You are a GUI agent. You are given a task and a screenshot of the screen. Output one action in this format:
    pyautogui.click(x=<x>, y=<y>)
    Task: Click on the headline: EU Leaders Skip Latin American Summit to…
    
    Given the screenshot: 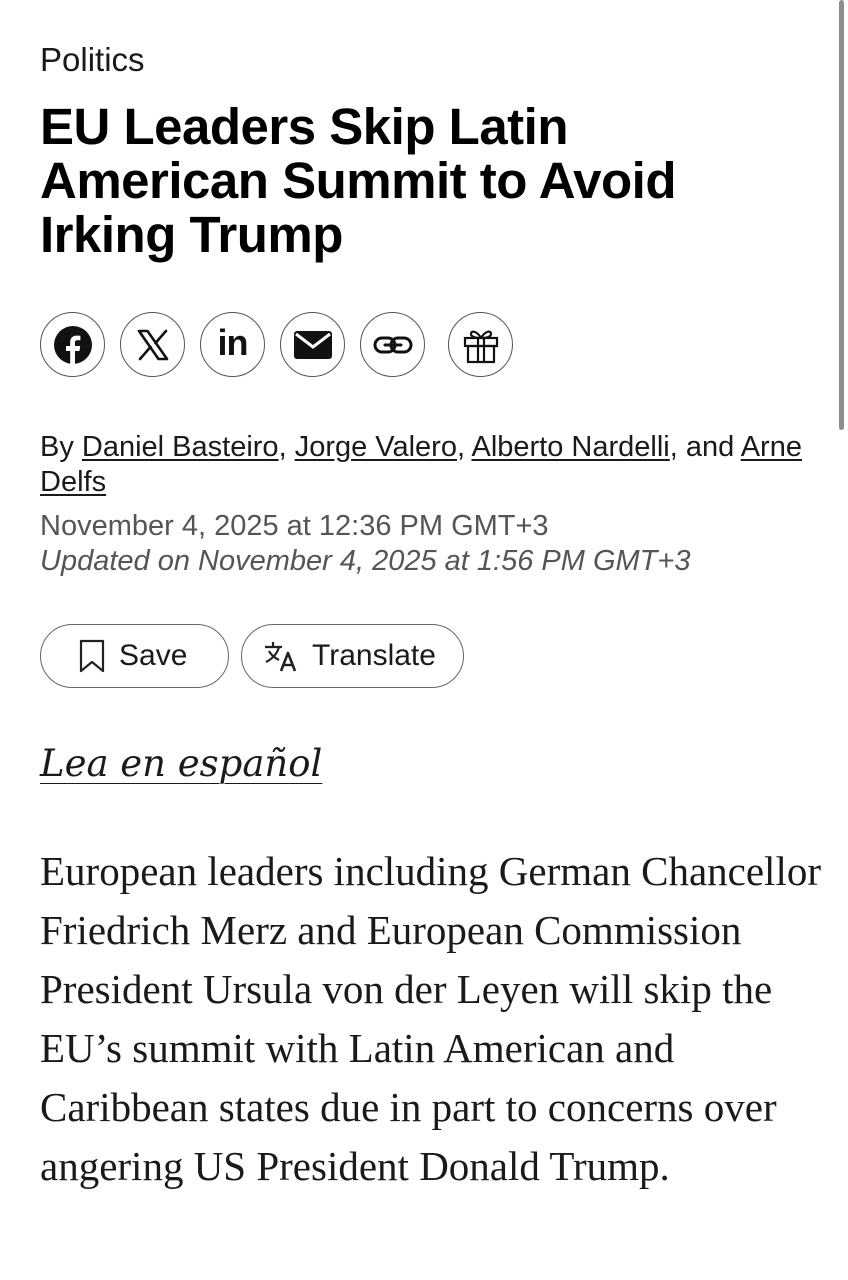 What is the action you would take?
    pyautogui.click(x=358, y=180)
    